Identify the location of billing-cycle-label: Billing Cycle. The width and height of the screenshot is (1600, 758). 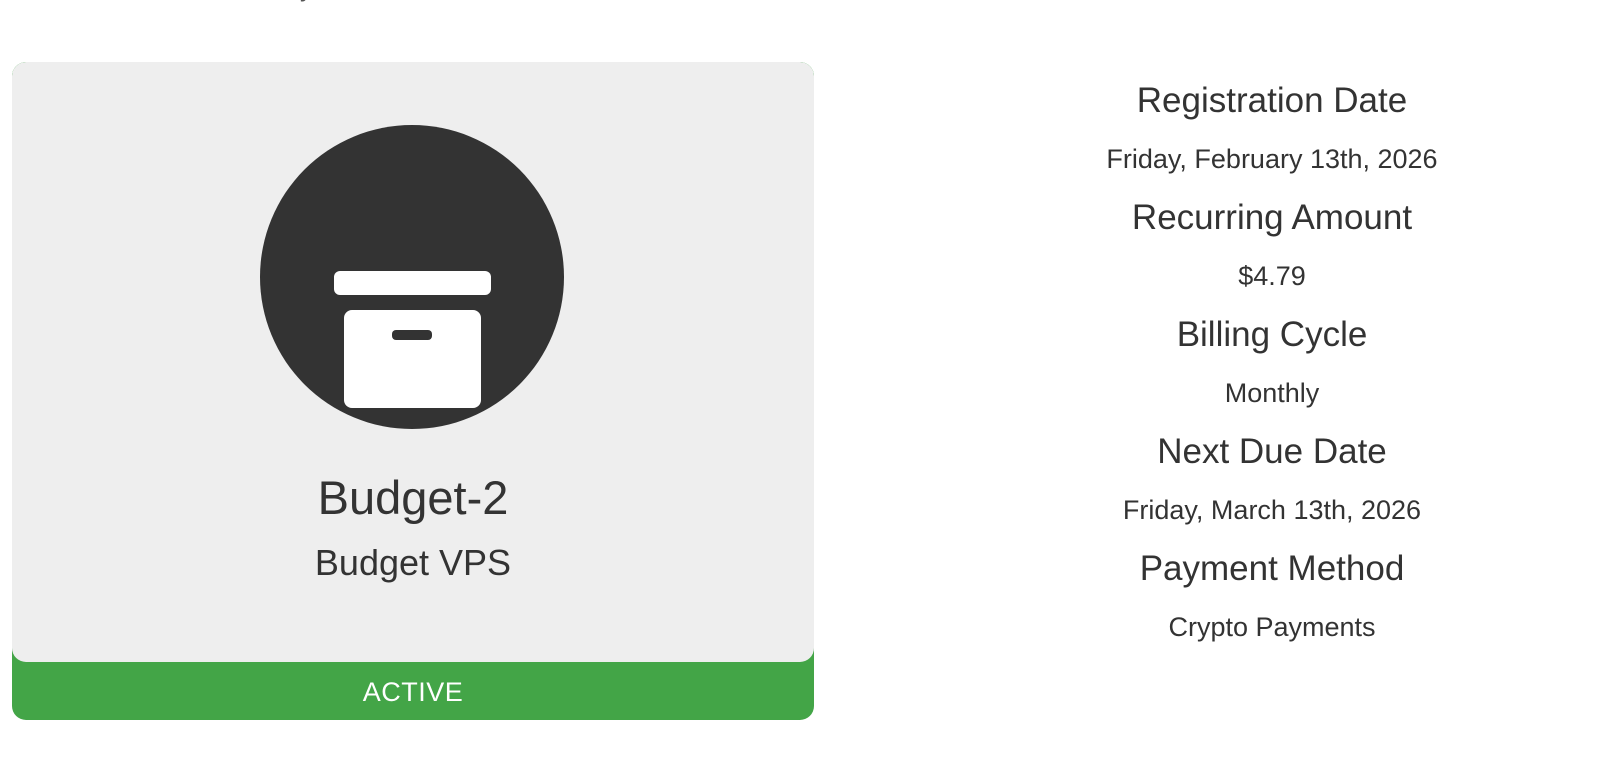
(1272, 334).